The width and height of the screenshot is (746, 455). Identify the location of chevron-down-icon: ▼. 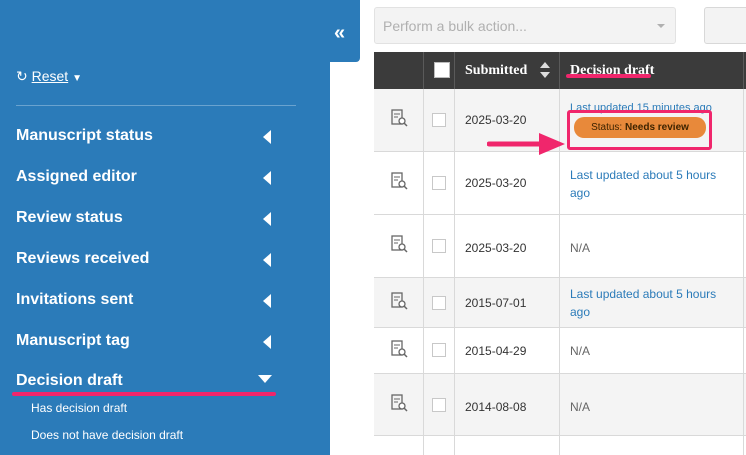
(77, 78).